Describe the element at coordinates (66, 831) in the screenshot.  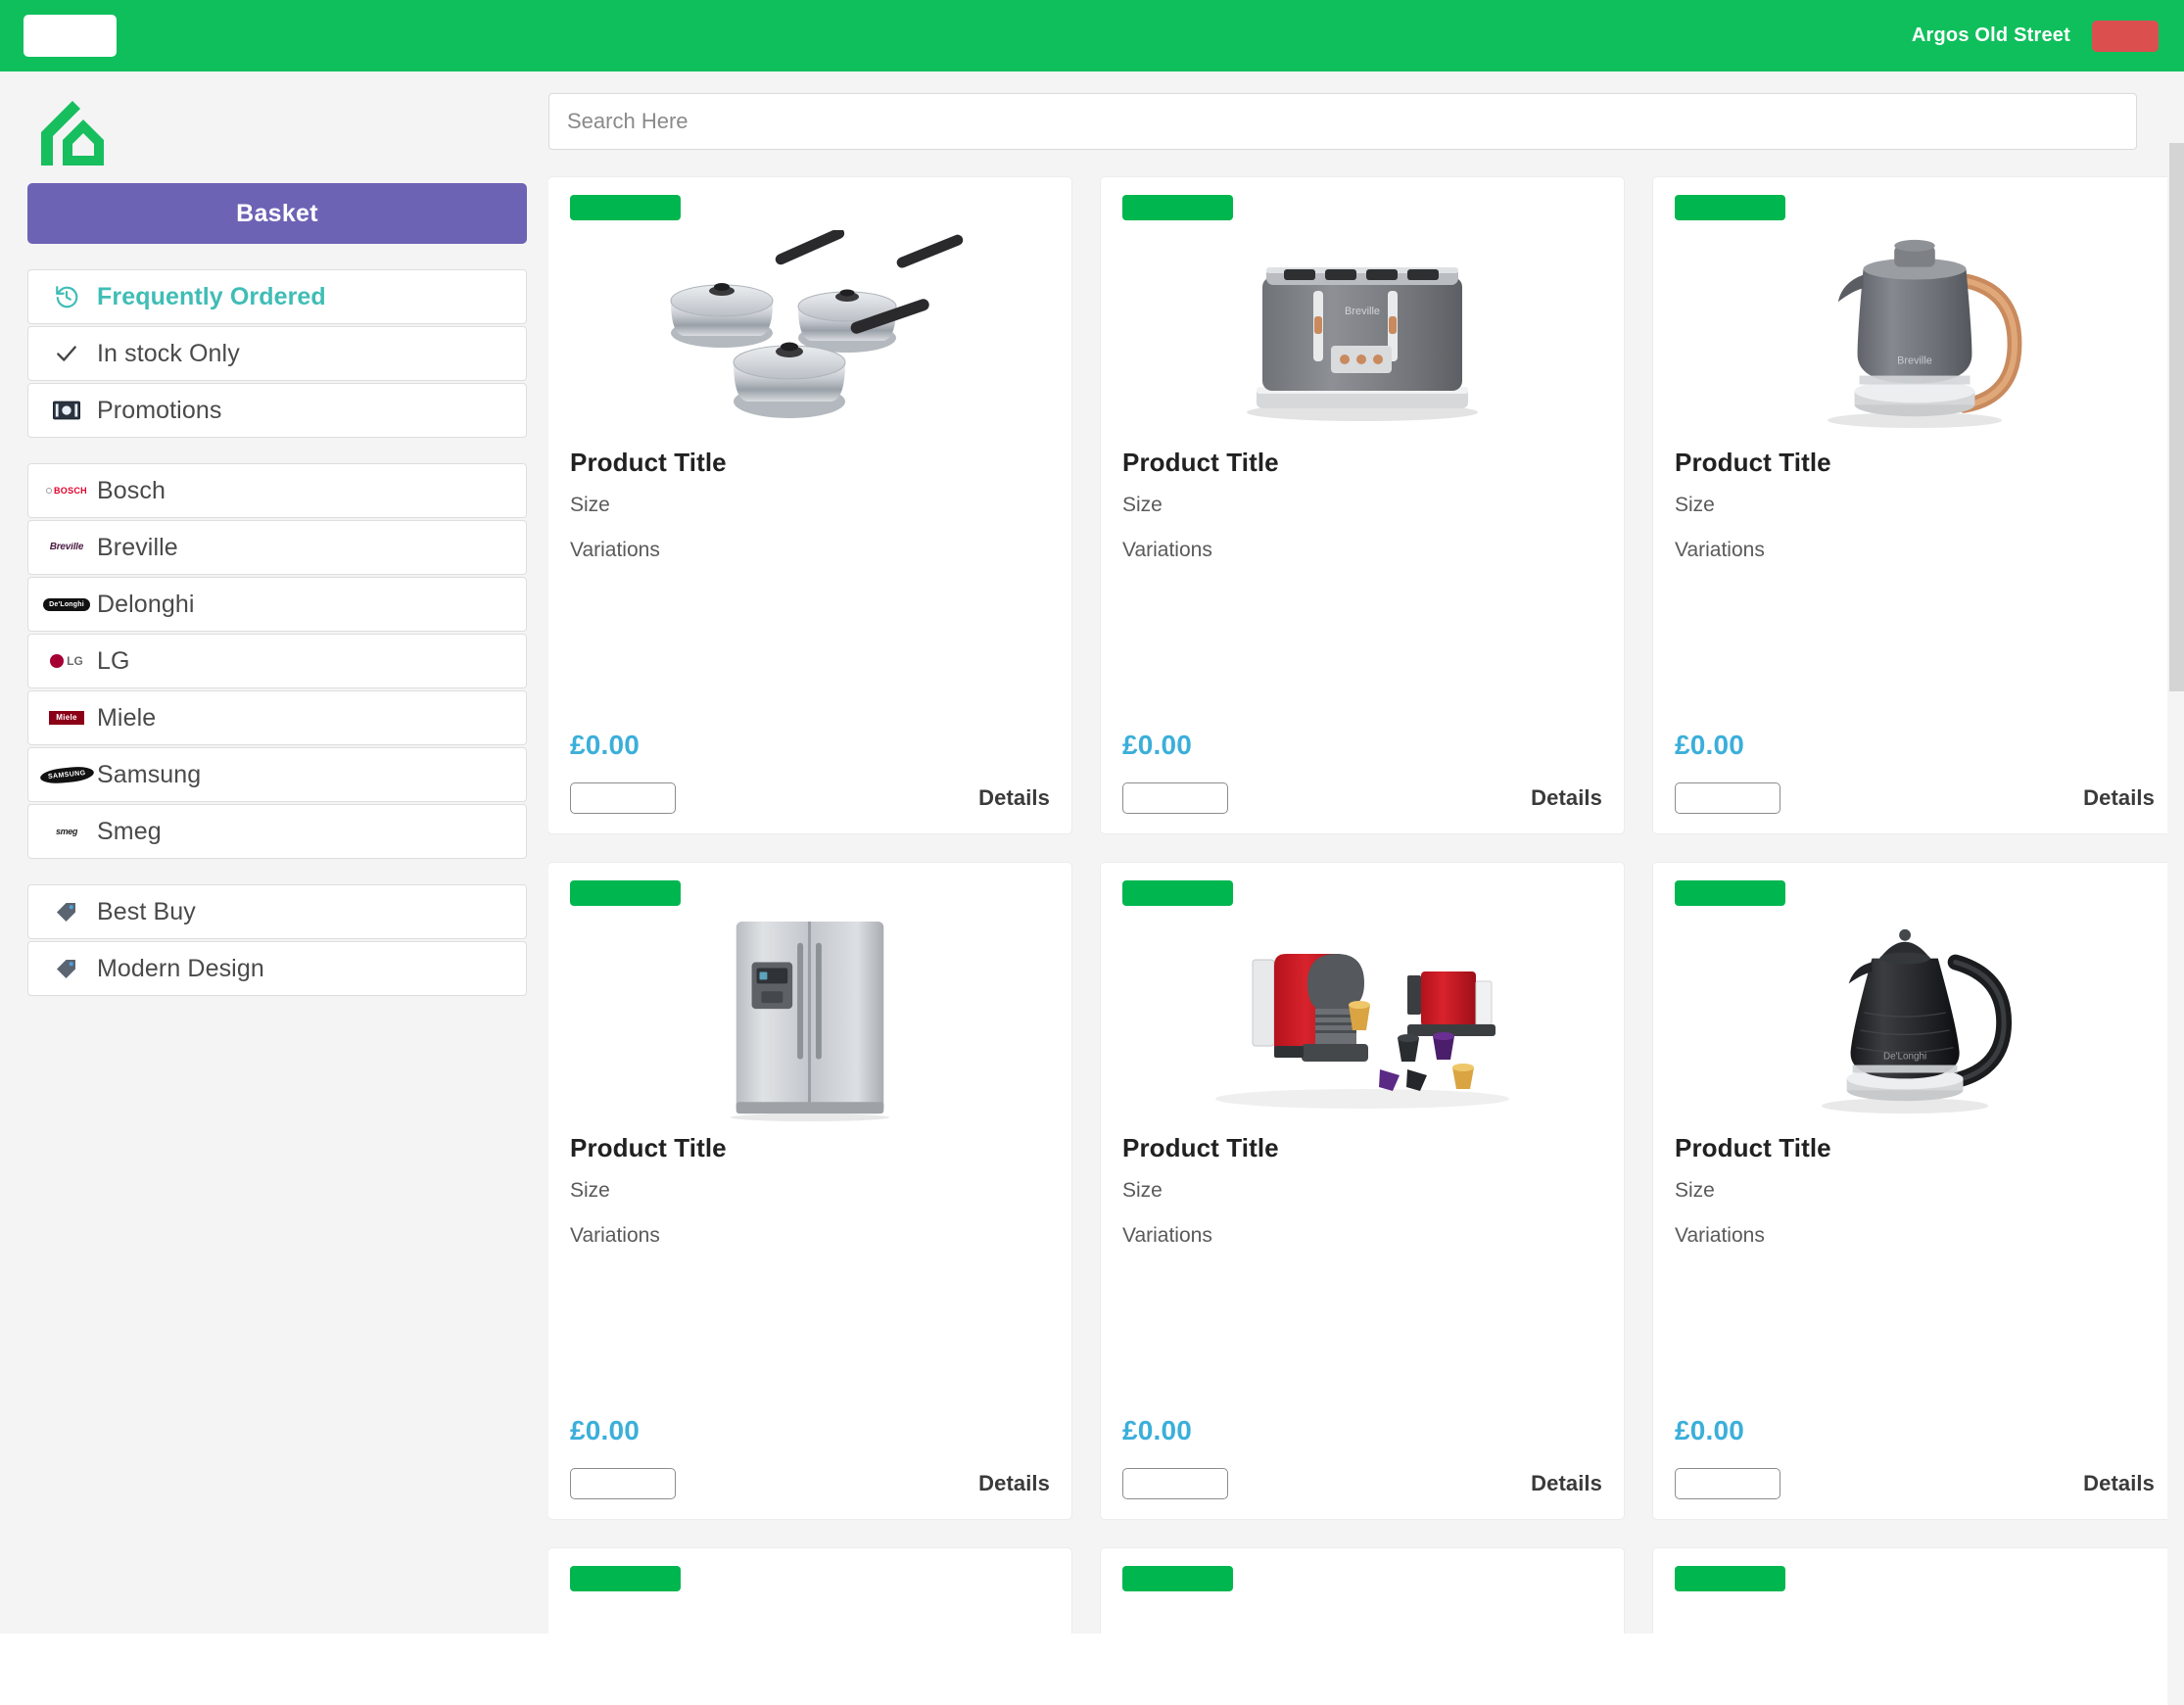
I see `smeg-logo-icon: smeg` at that location.